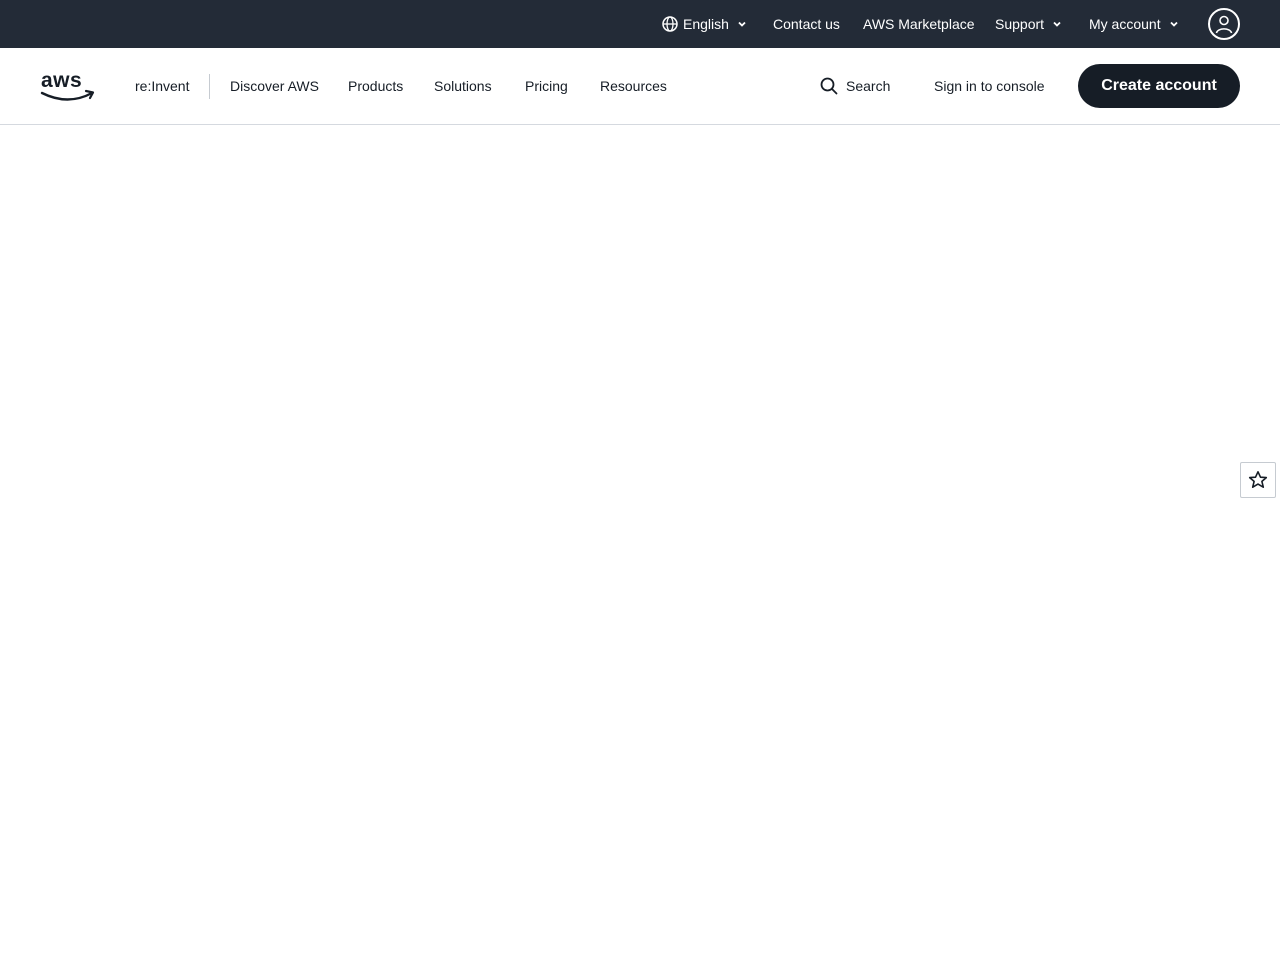 The image size is (1280, 960). I want to click on my-account-label: My account, so click(1125, 24).